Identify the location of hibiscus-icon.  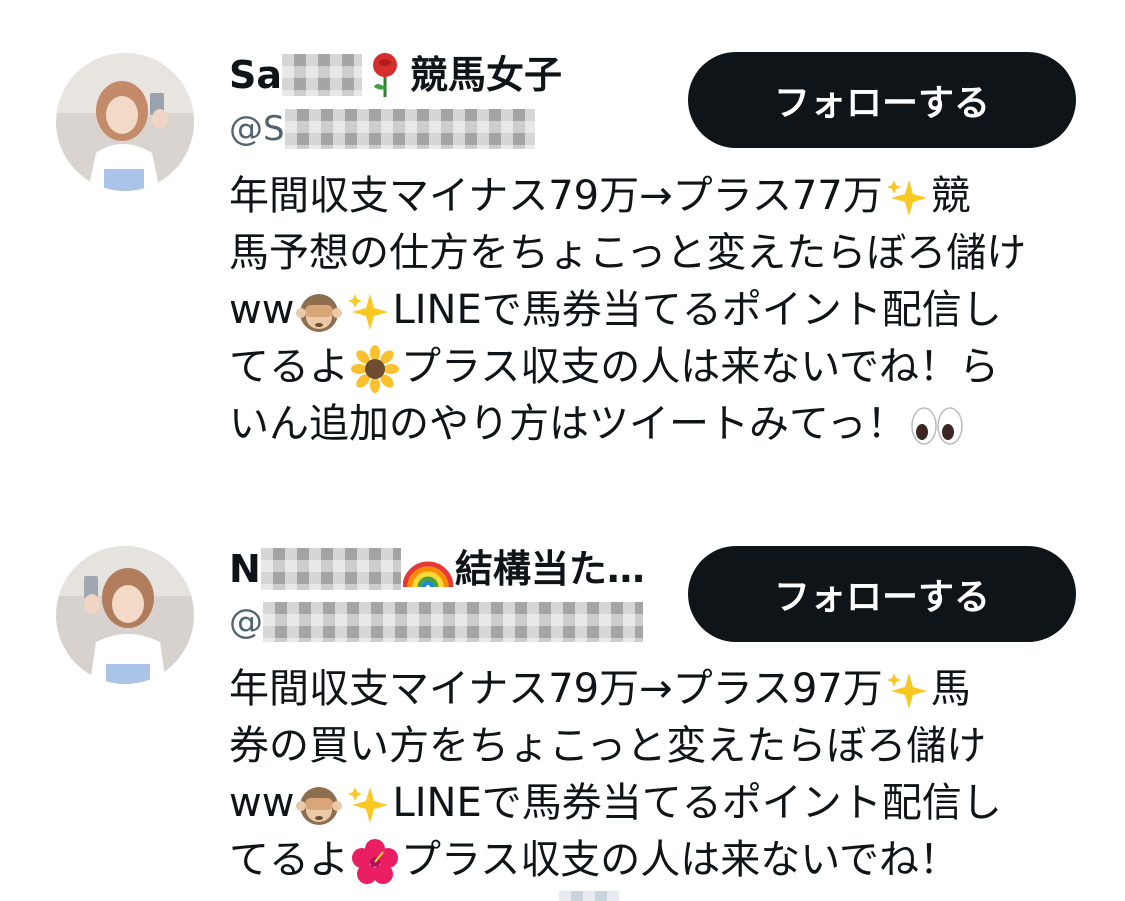
(375, 862).